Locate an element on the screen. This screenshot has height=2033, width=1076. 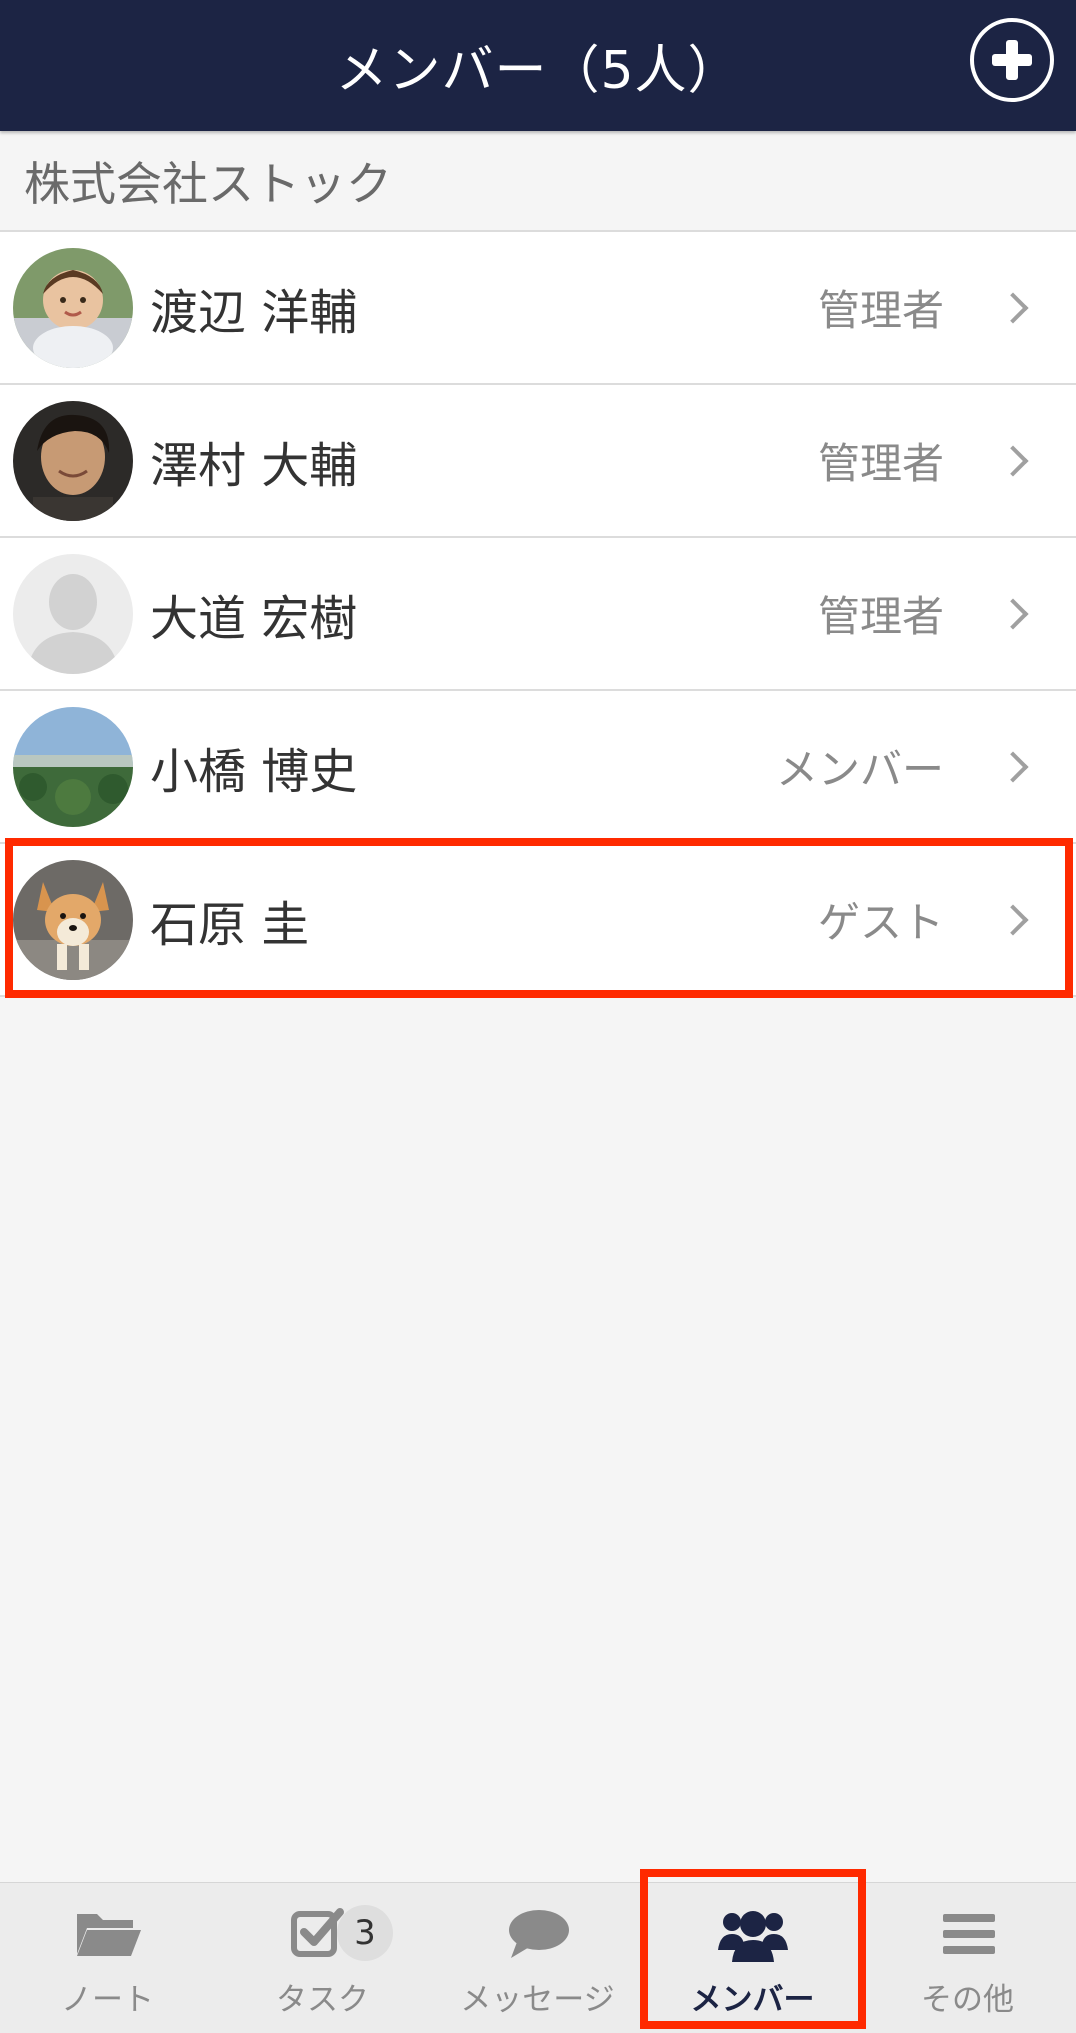
member-row: 石原 圭 ゲスト is located at coordinates (538, 920).